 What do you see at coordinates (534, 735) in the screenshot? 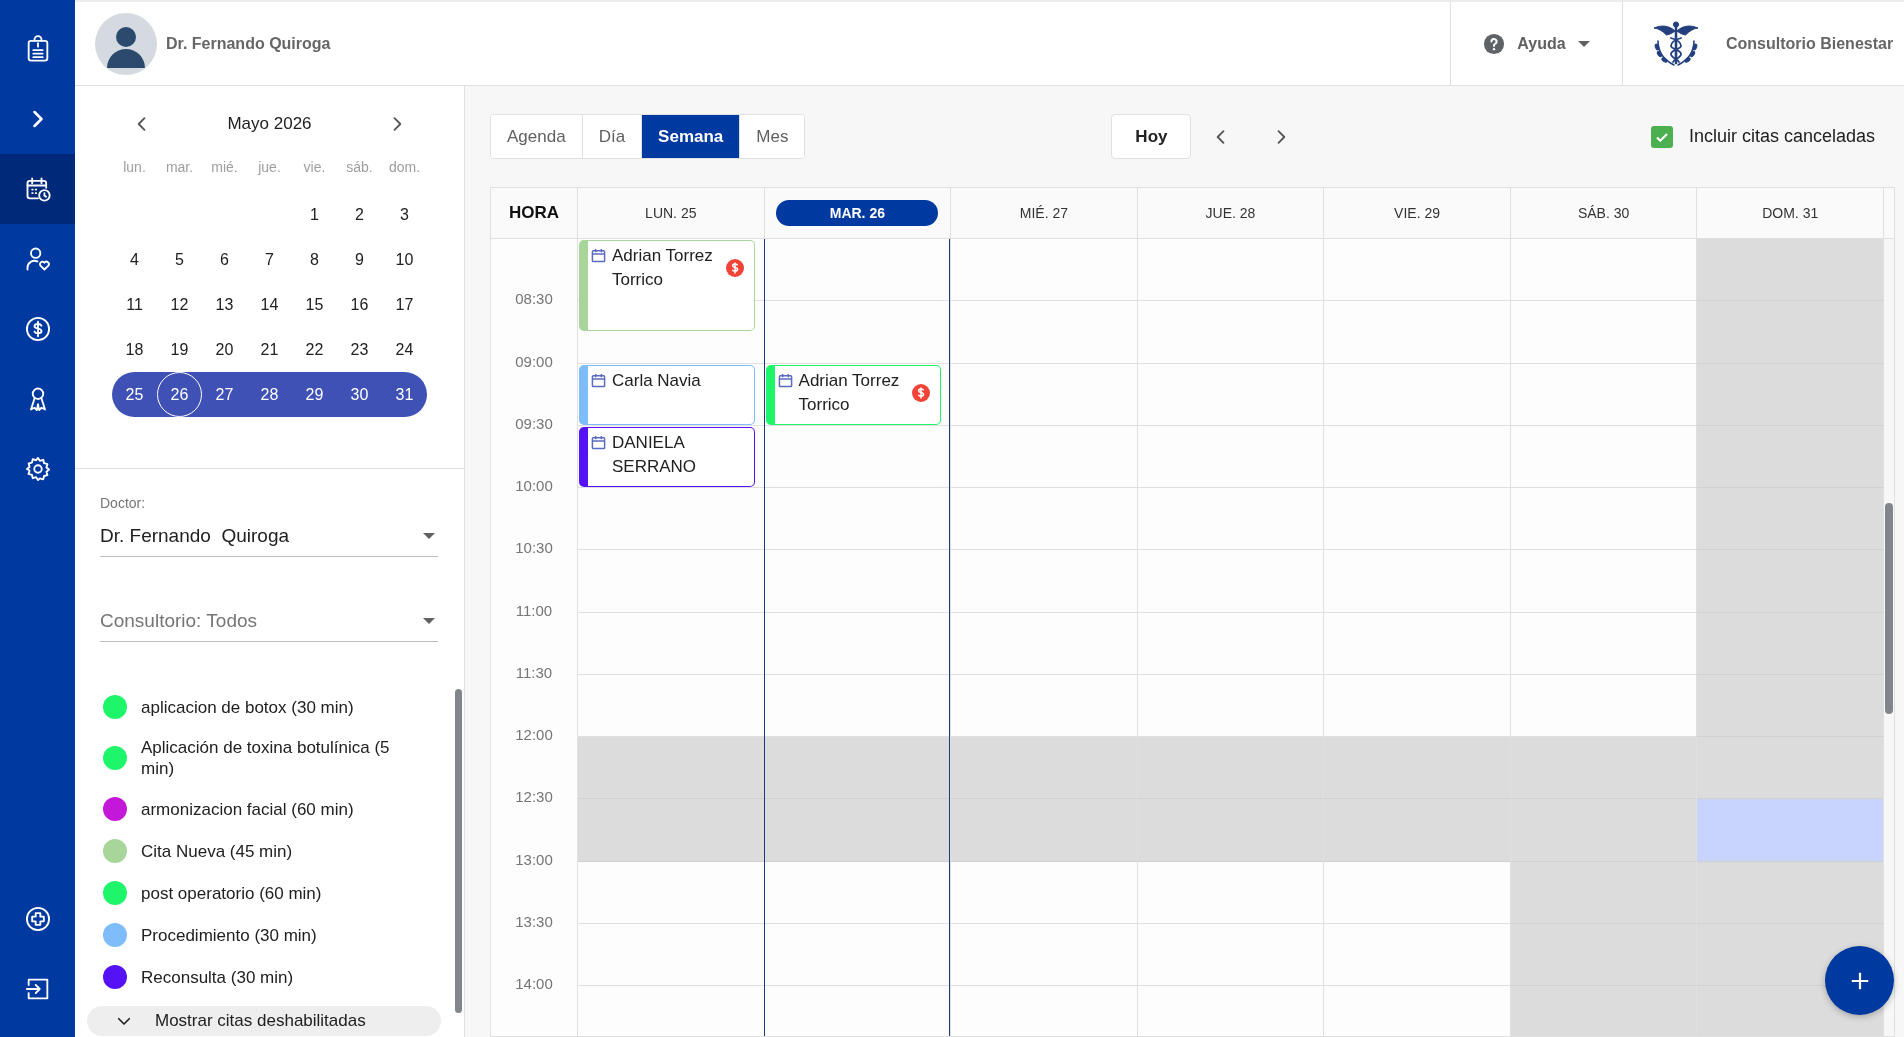
I see `time-label: 12:00` at bounding box center [534, 735].